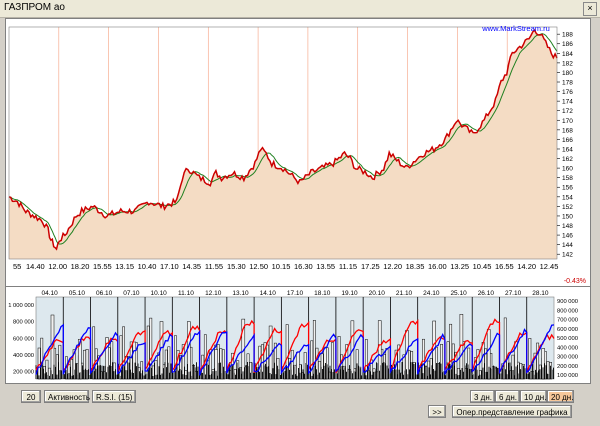 The image size is (600, 426). I want to click on y-tick-label: 178, so click(567, 83).